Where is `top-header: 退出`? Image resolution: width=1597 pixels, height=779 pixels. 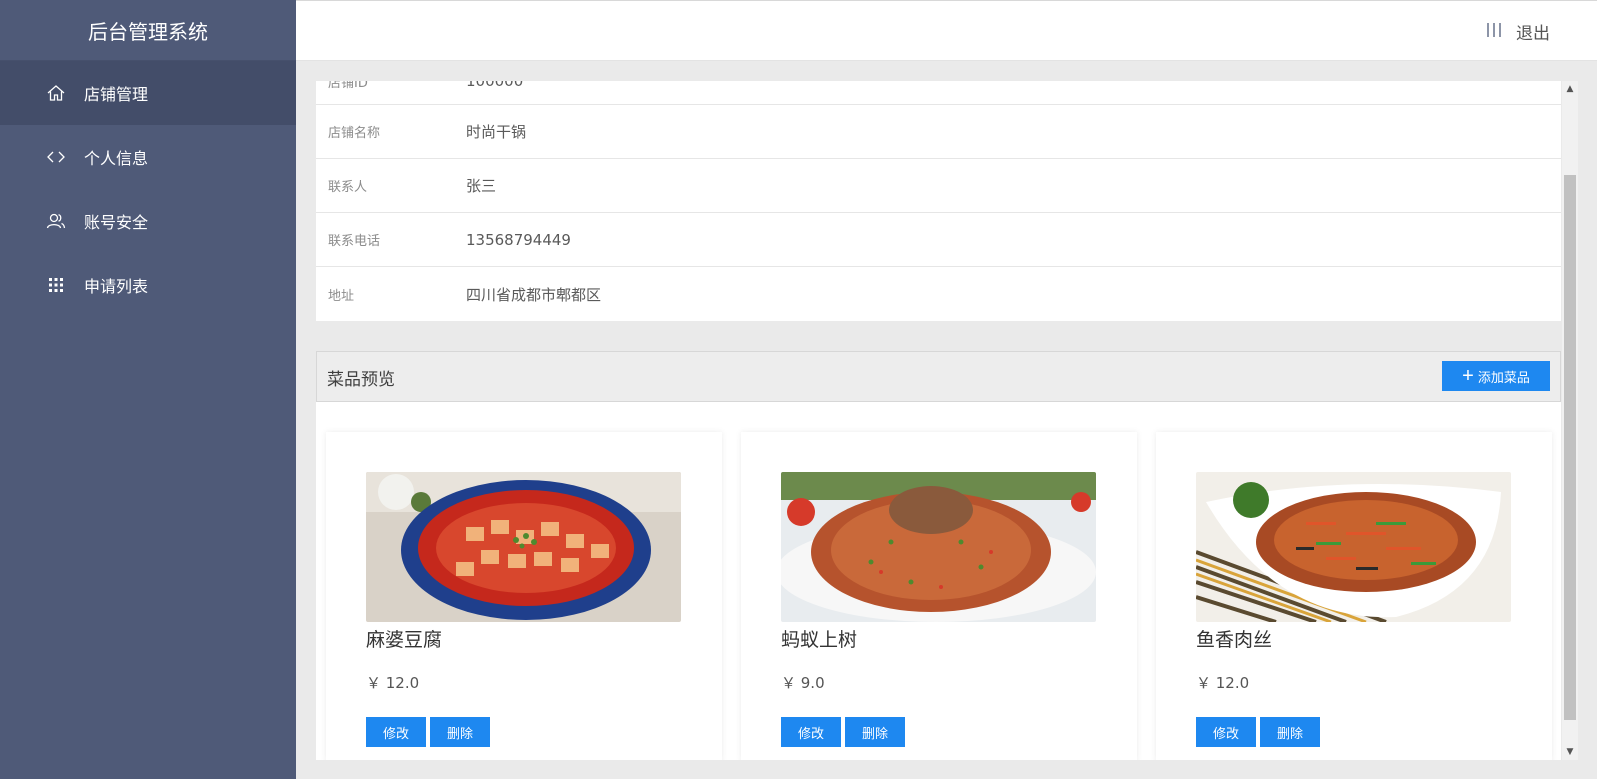 top-header: 退出 is located at coordinates (946, 30).